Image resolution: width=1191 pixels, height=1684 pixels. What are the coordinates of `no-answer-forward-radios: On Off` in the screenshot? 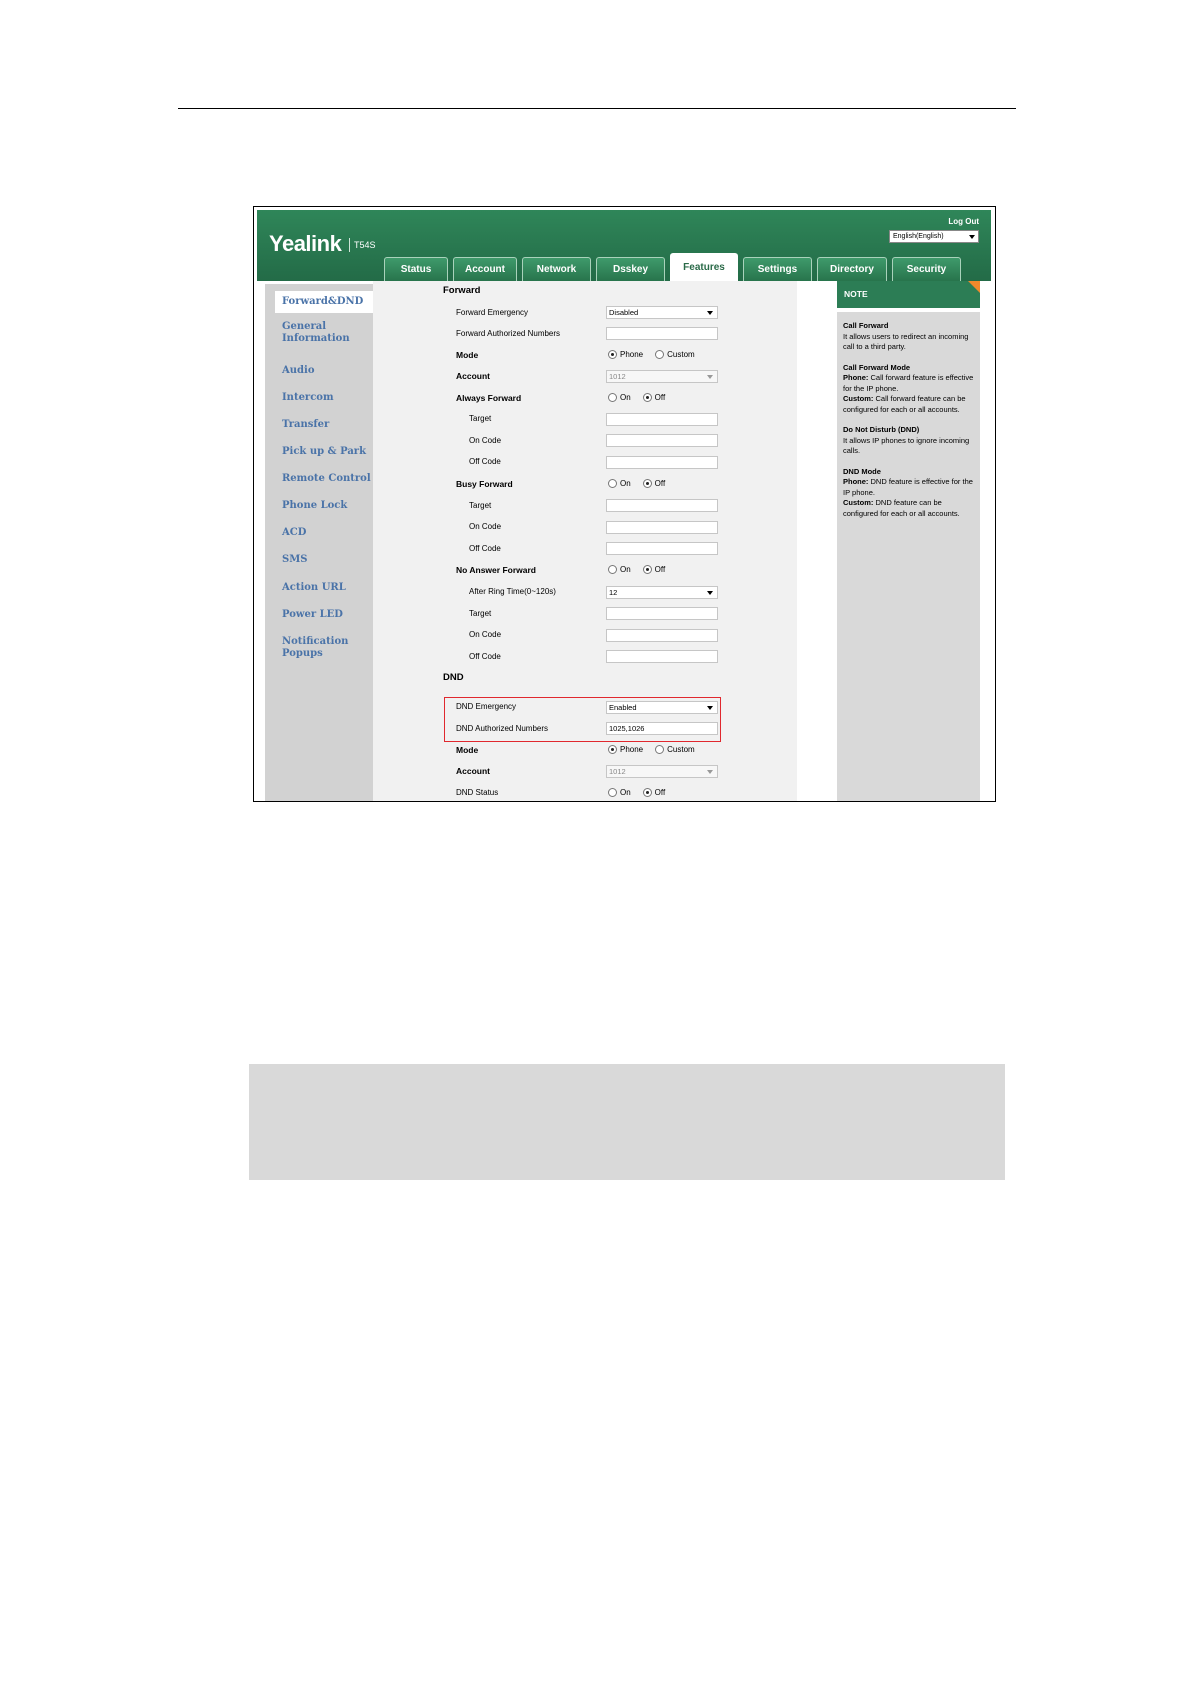 It's located at (636, 569).